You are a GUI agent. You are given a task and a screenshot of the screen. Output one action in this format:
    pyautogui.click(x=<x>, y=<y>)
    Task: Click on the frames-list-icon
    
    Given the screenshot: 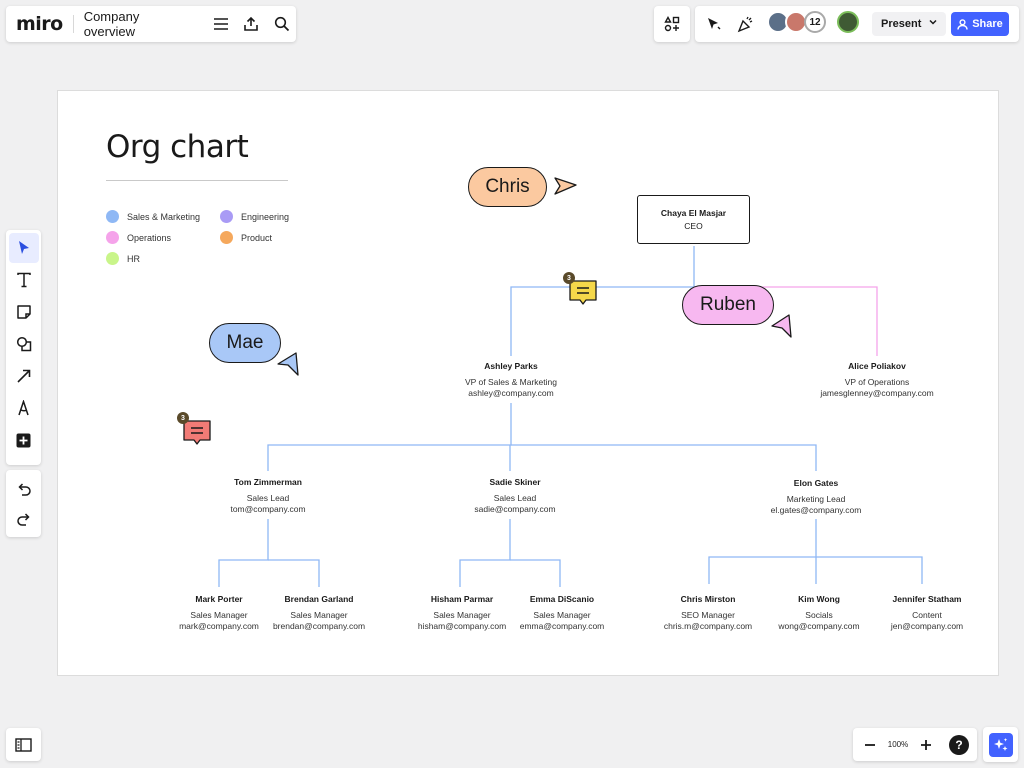 What is the action you would take?
    pyautogui.click(x=24, y=745)
    